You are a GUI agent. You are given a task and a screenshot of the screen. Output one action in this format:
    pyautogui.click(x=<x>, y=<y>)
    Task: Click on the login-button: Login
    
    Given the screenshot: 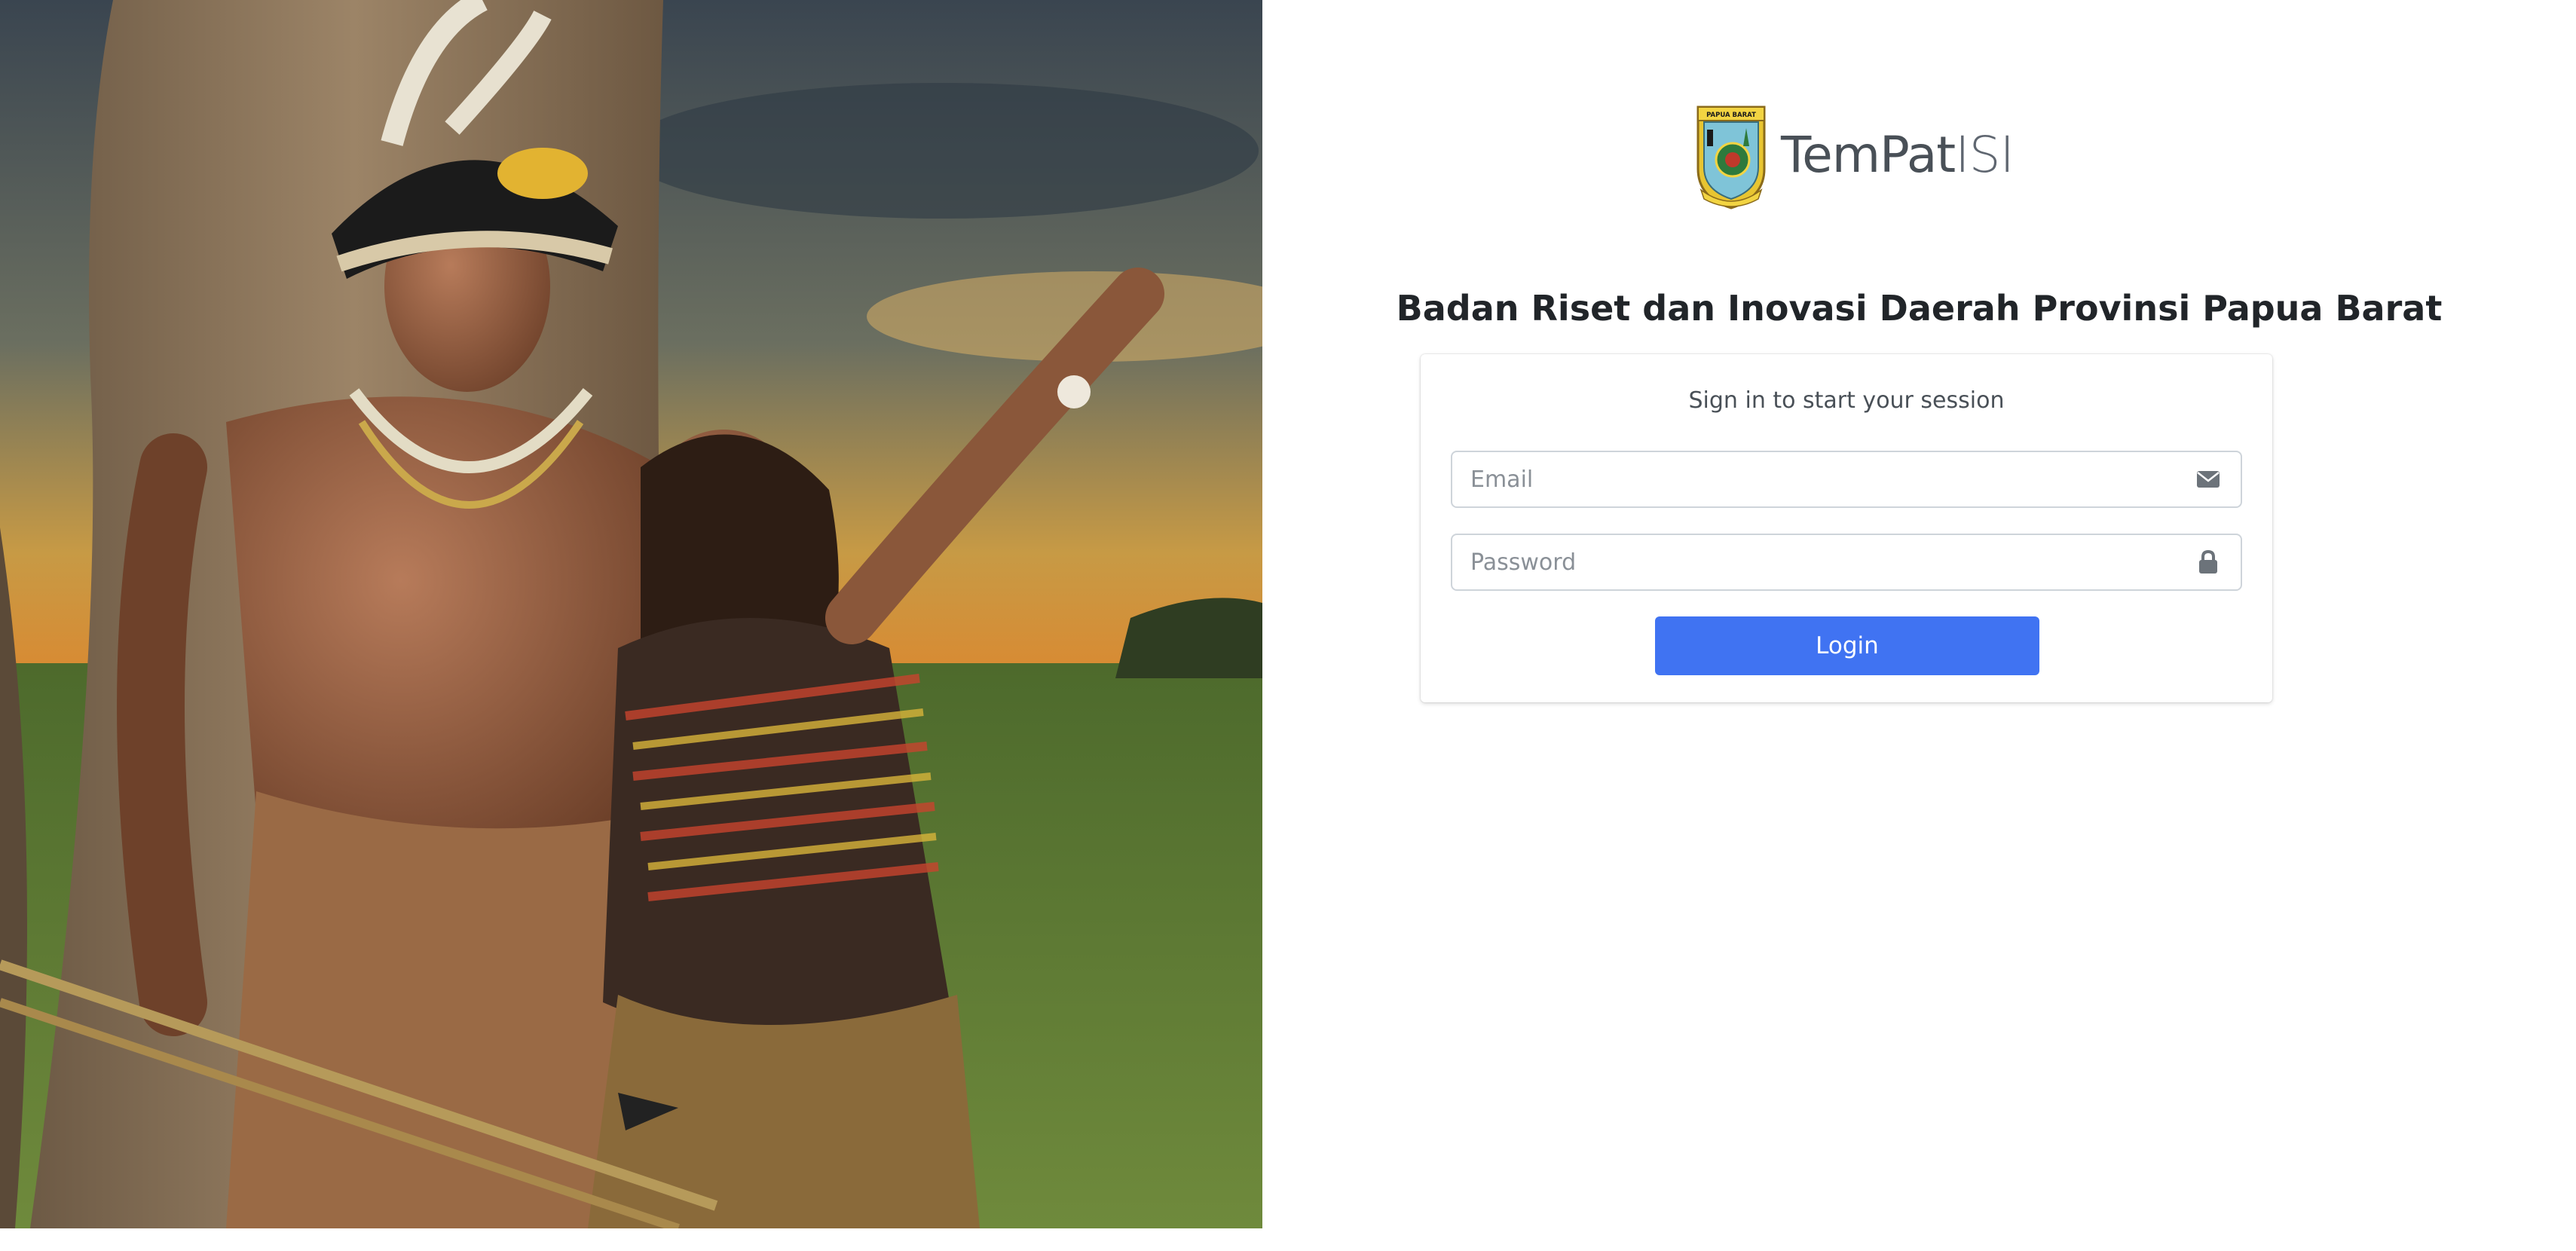 What is the action you would take?
    pyautogui.click(x=1847, y=645)
    